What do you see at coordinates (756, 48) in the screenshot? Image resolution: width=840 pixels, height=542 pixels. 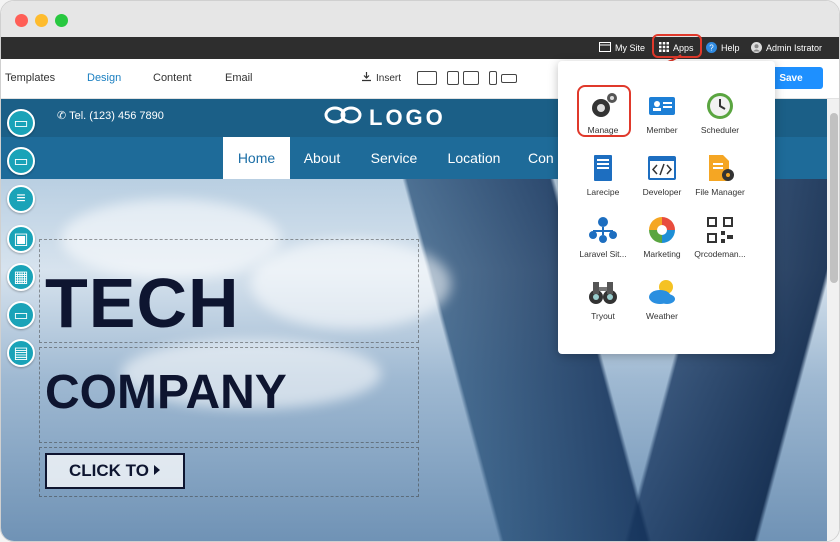 I see `user-avatar-icon` at bounding box center [756, 48].